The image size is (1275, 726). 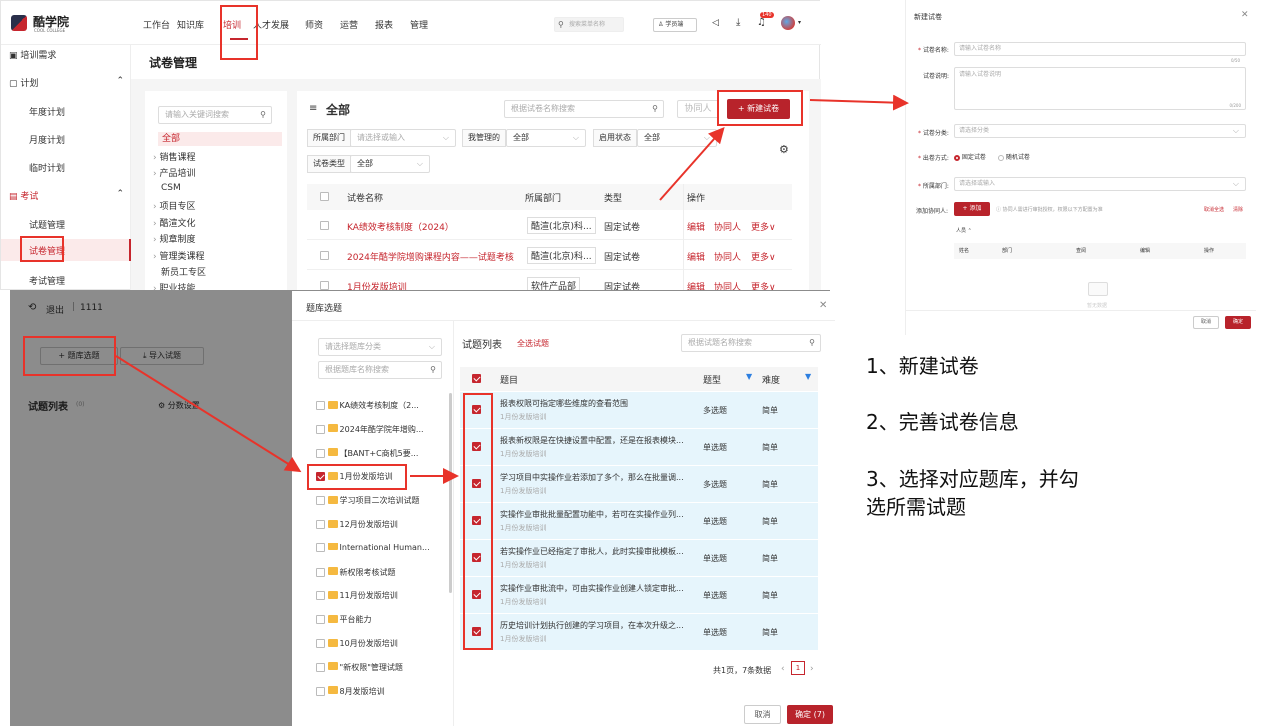 What do you see at coordinates (942, 422) in the screenshot?
I see `step-2: 2、完善试卷信息` at bounding box center [942, 422].